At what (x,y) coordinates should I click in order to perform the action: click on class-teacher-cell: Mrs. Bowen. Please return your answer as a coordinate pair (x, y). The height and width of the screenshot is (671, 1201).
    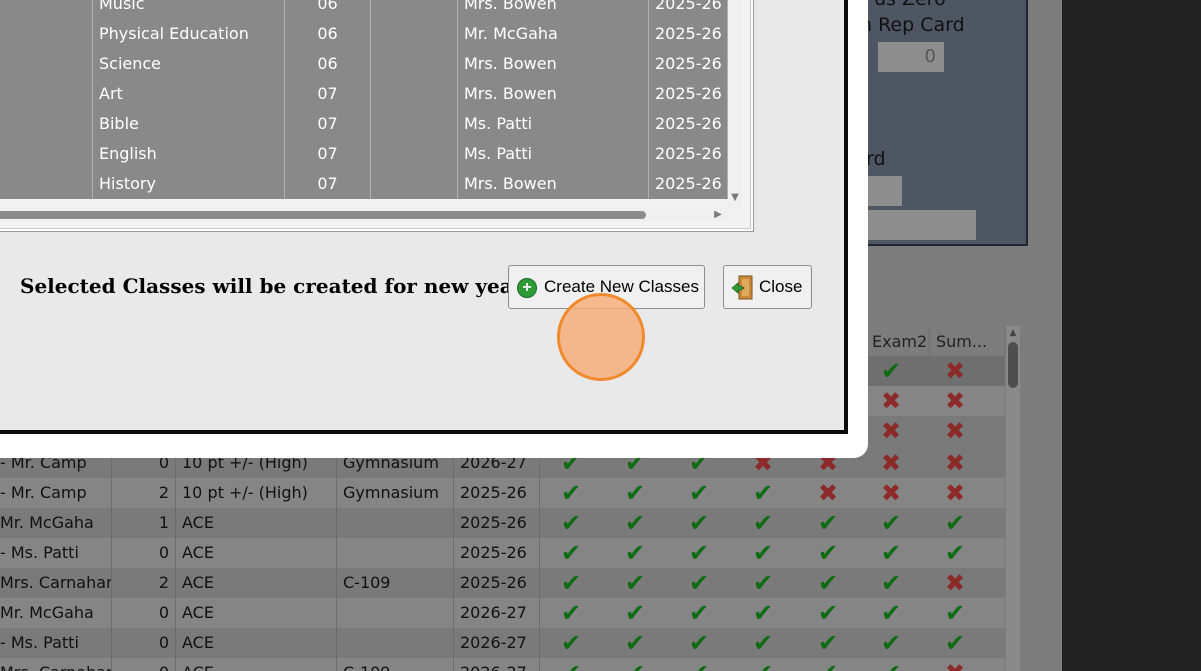
    Looking at the image, I should click on (553, 184).